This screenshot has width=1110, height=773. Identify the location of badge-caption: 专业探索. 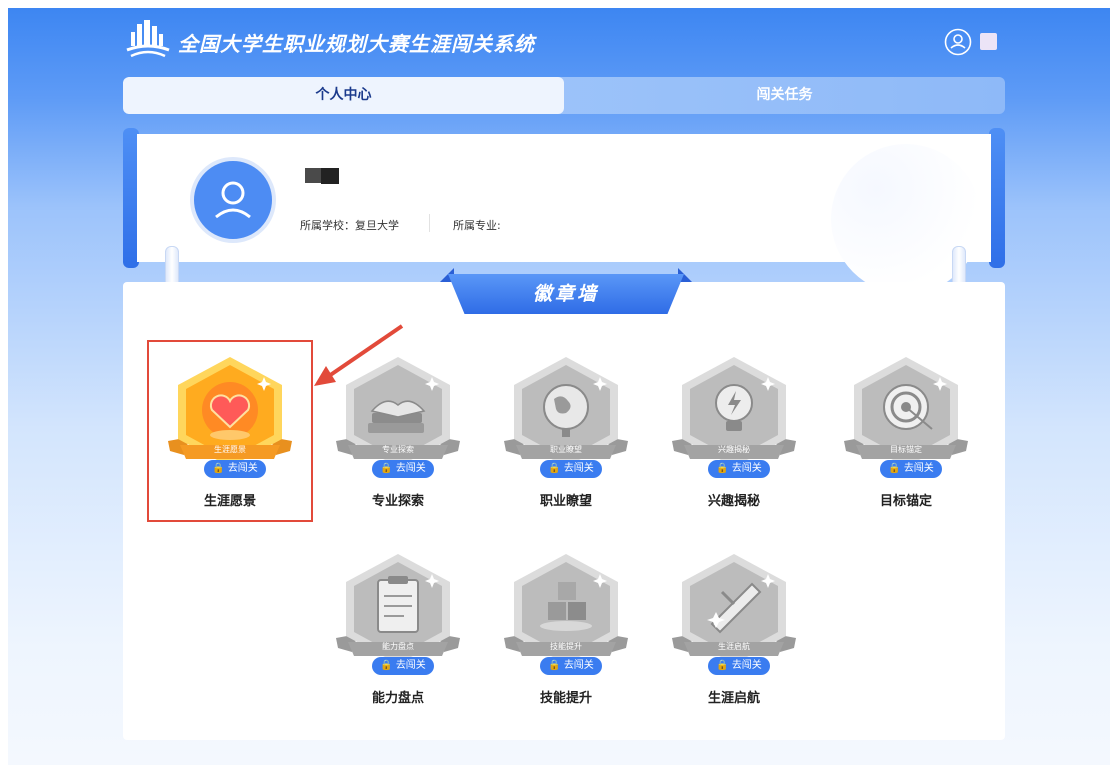
(398, 449).